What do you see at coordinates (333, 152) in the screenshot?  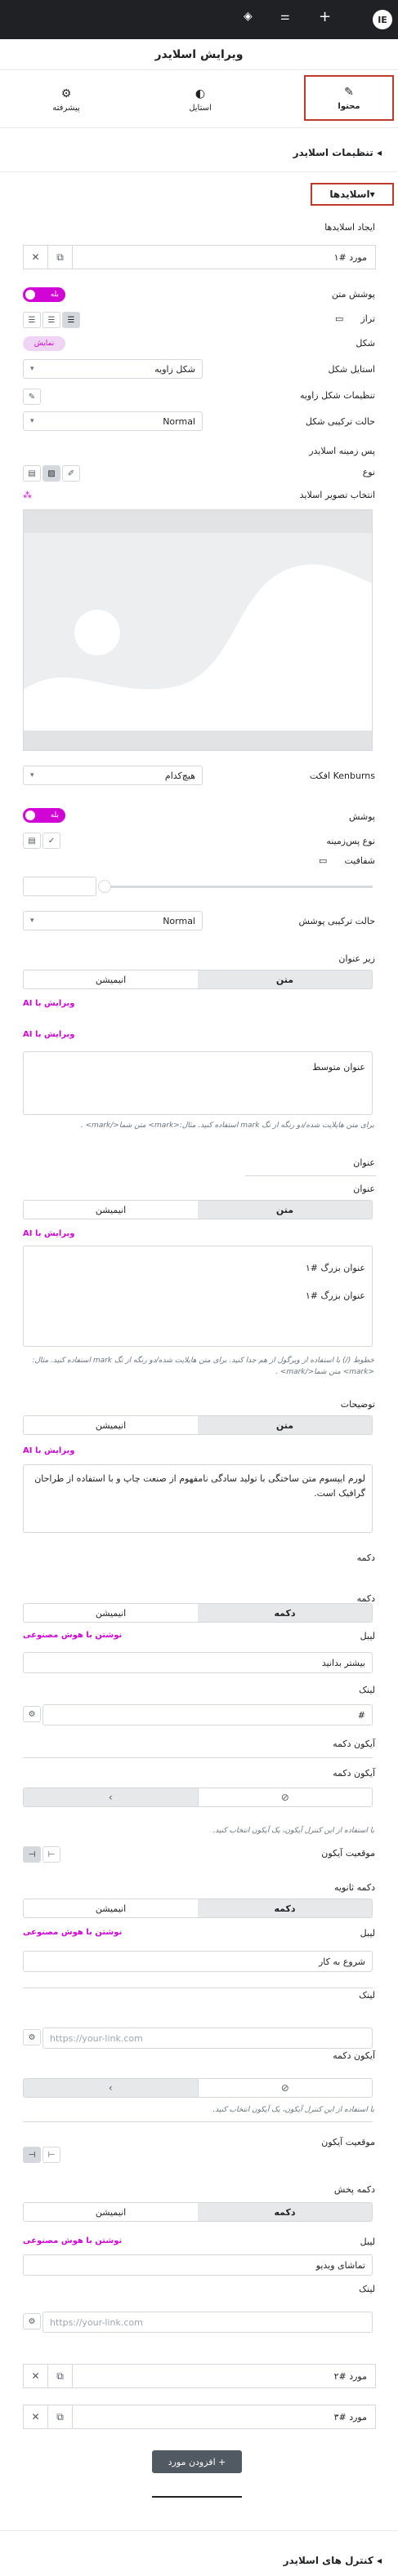 I see `section-title: تنظیمات اسلایدر` at bounding box center [333, 152].